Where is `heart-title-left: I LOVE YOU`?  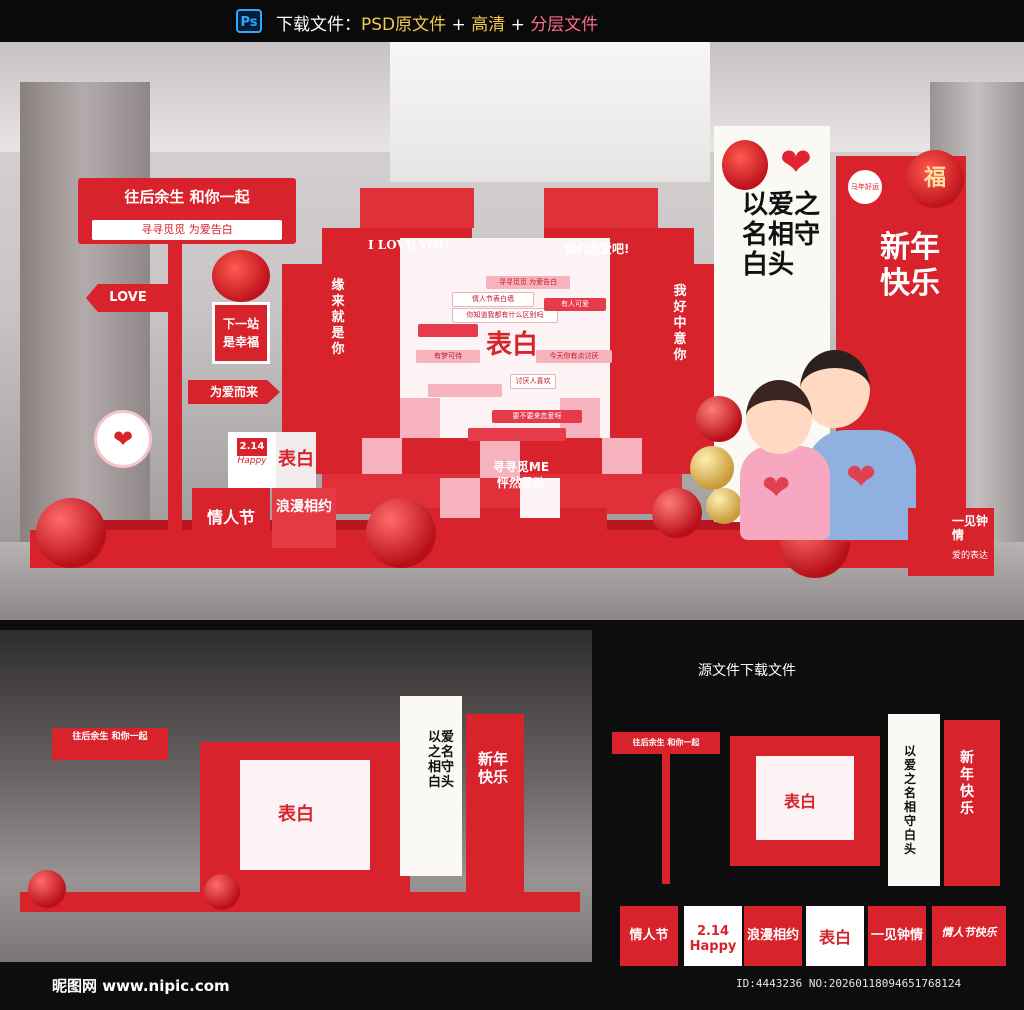 heart-title-left: I LOVE YOU is located at coordinates (408, 245).